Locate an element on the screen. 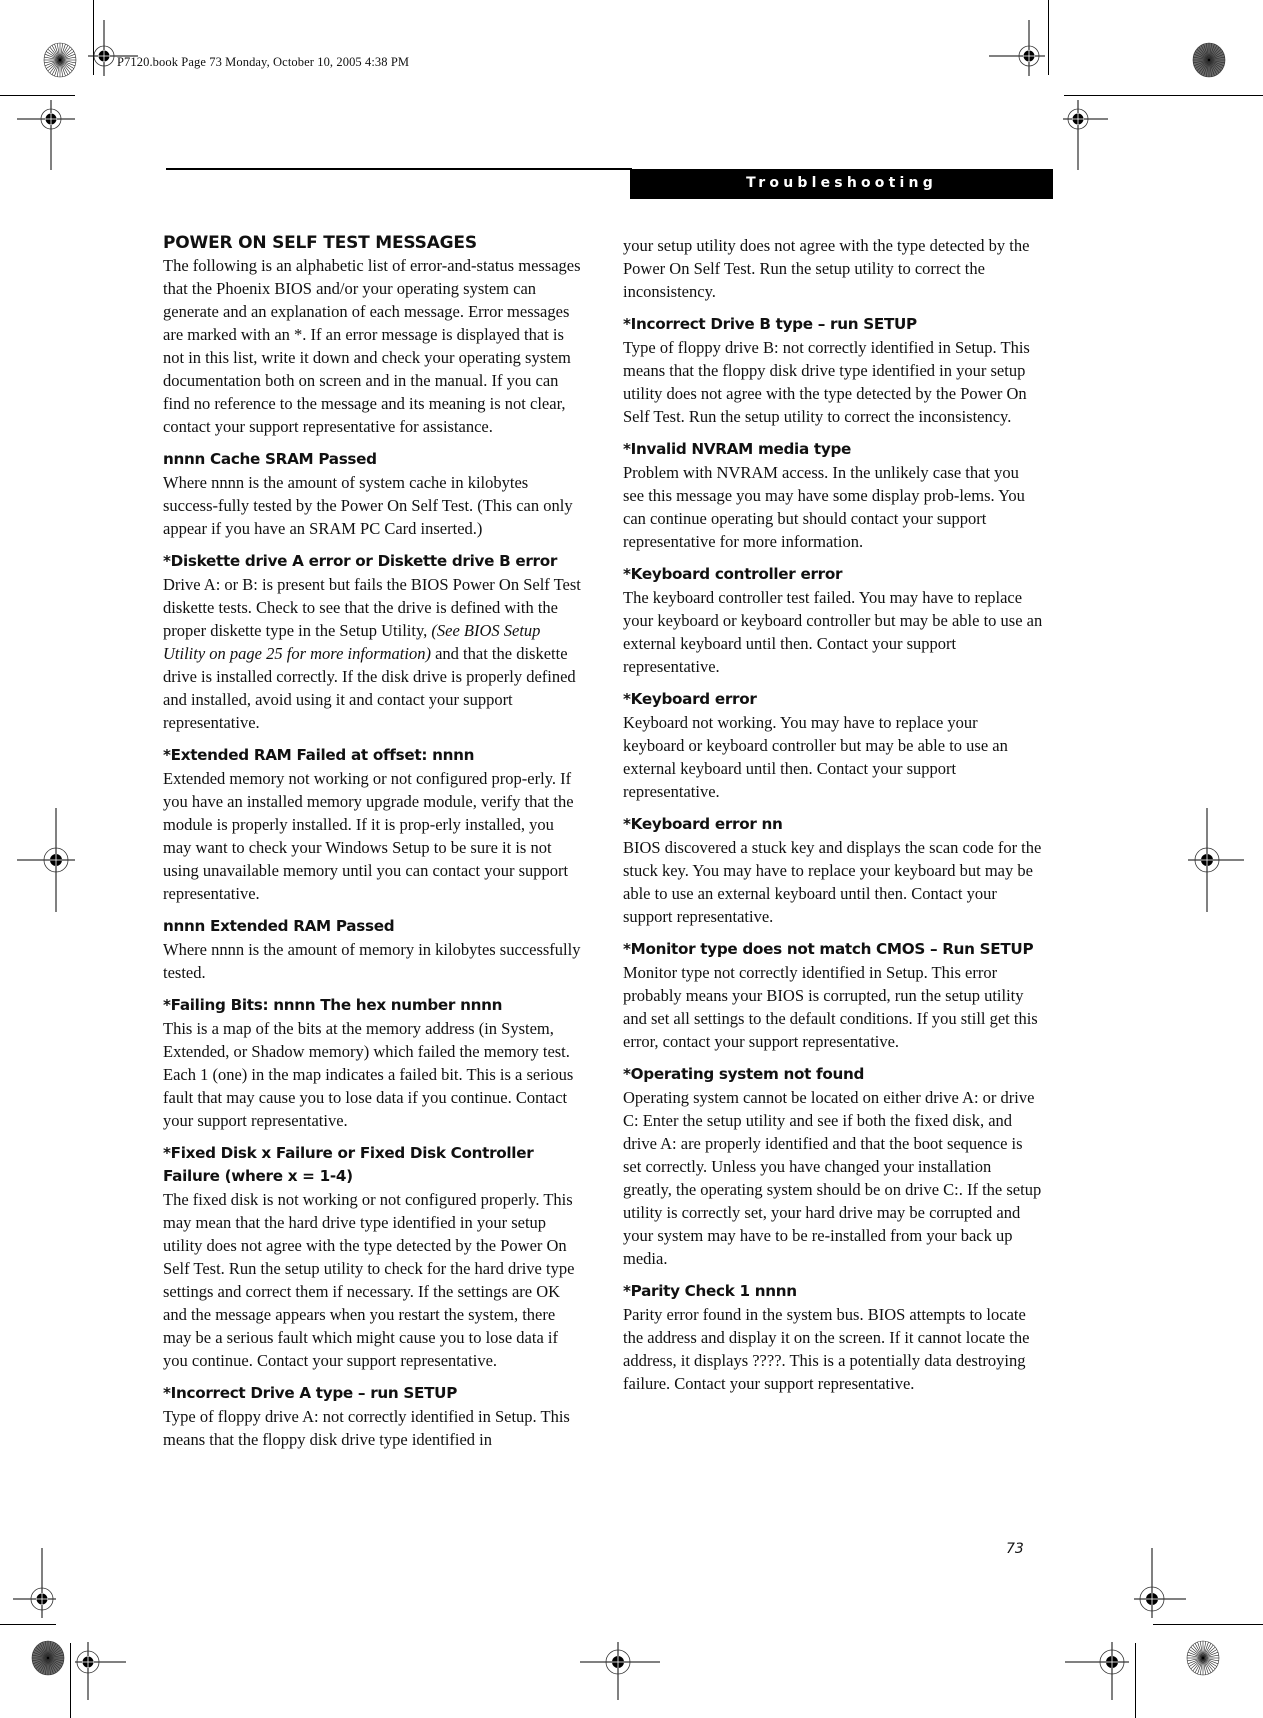 The width and height of the screenshot is (1263, 1718). message-heading: *Keyboard error nn is located at coordinates (703, 824).